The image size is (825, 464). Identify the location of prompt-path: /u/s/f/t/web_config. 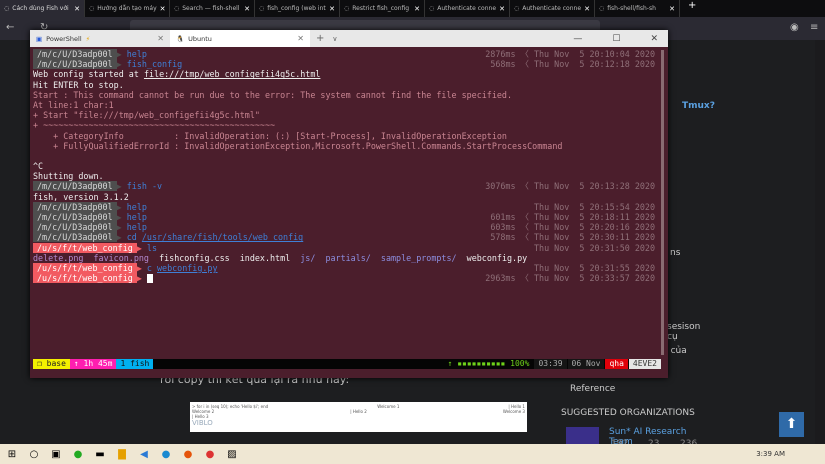
(85, 278).